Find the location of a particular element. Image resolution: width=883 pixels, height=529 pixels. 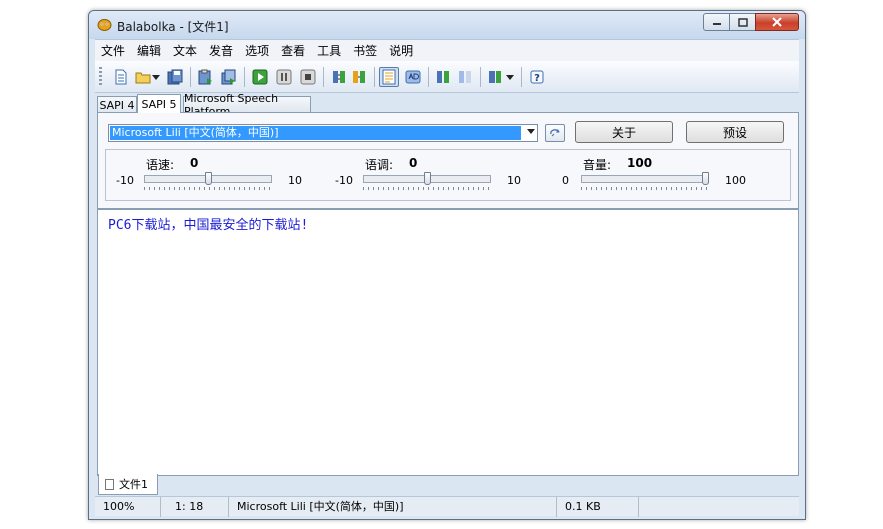

volume-label: 音量: is located at coordinates (597, 165).